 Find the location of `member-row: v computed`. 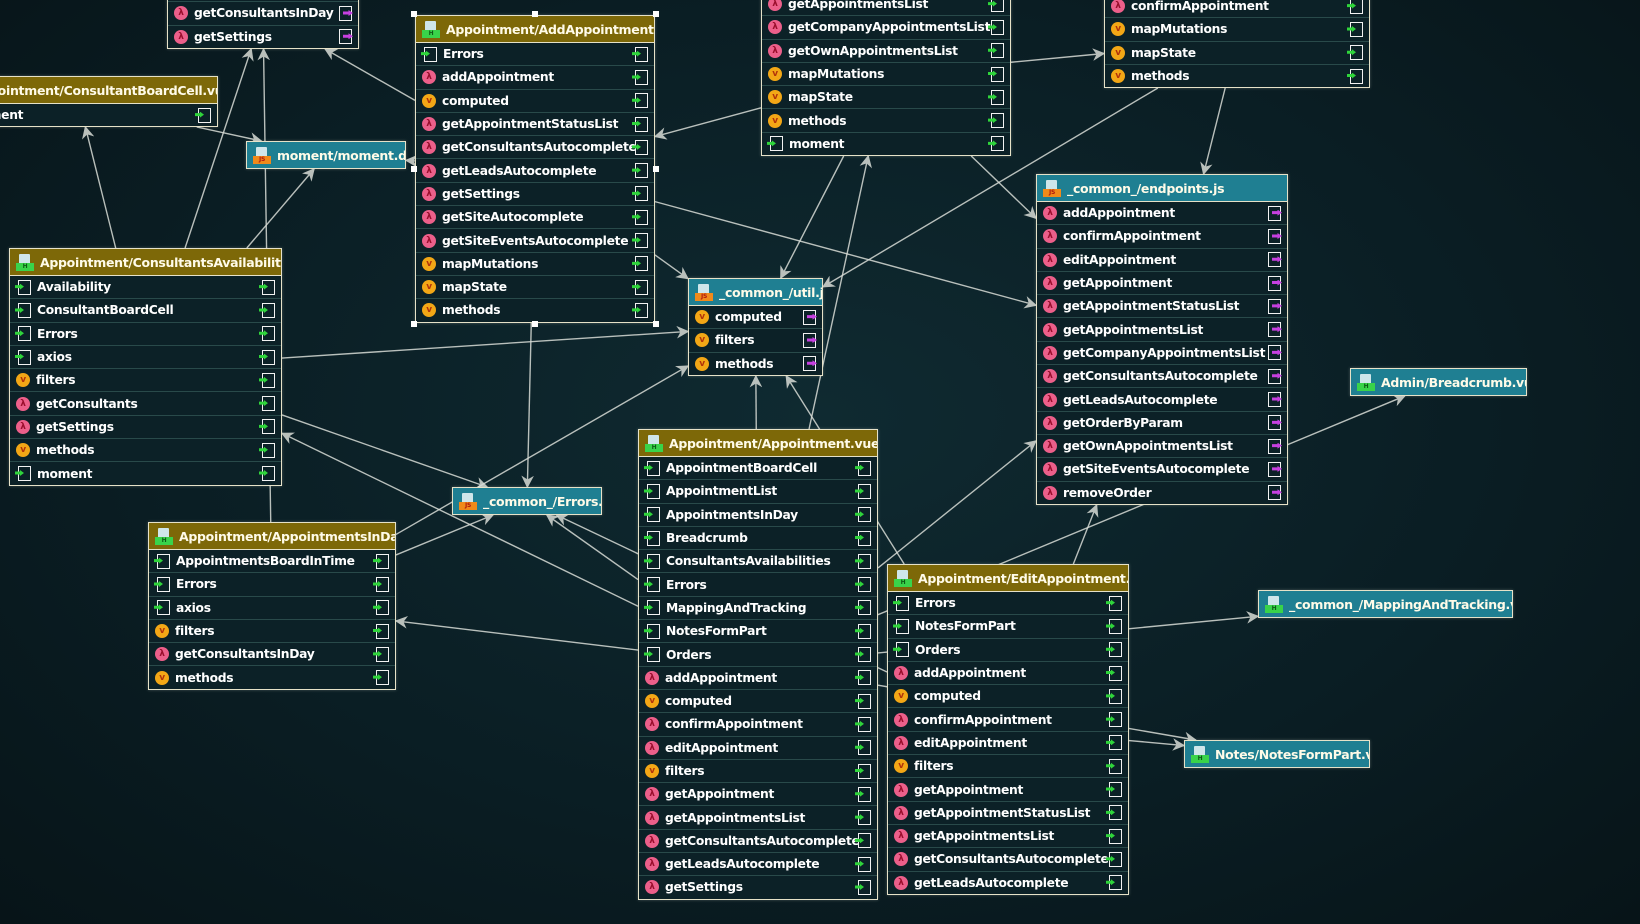

member-row: v computed is located at coordinates (758, 702).